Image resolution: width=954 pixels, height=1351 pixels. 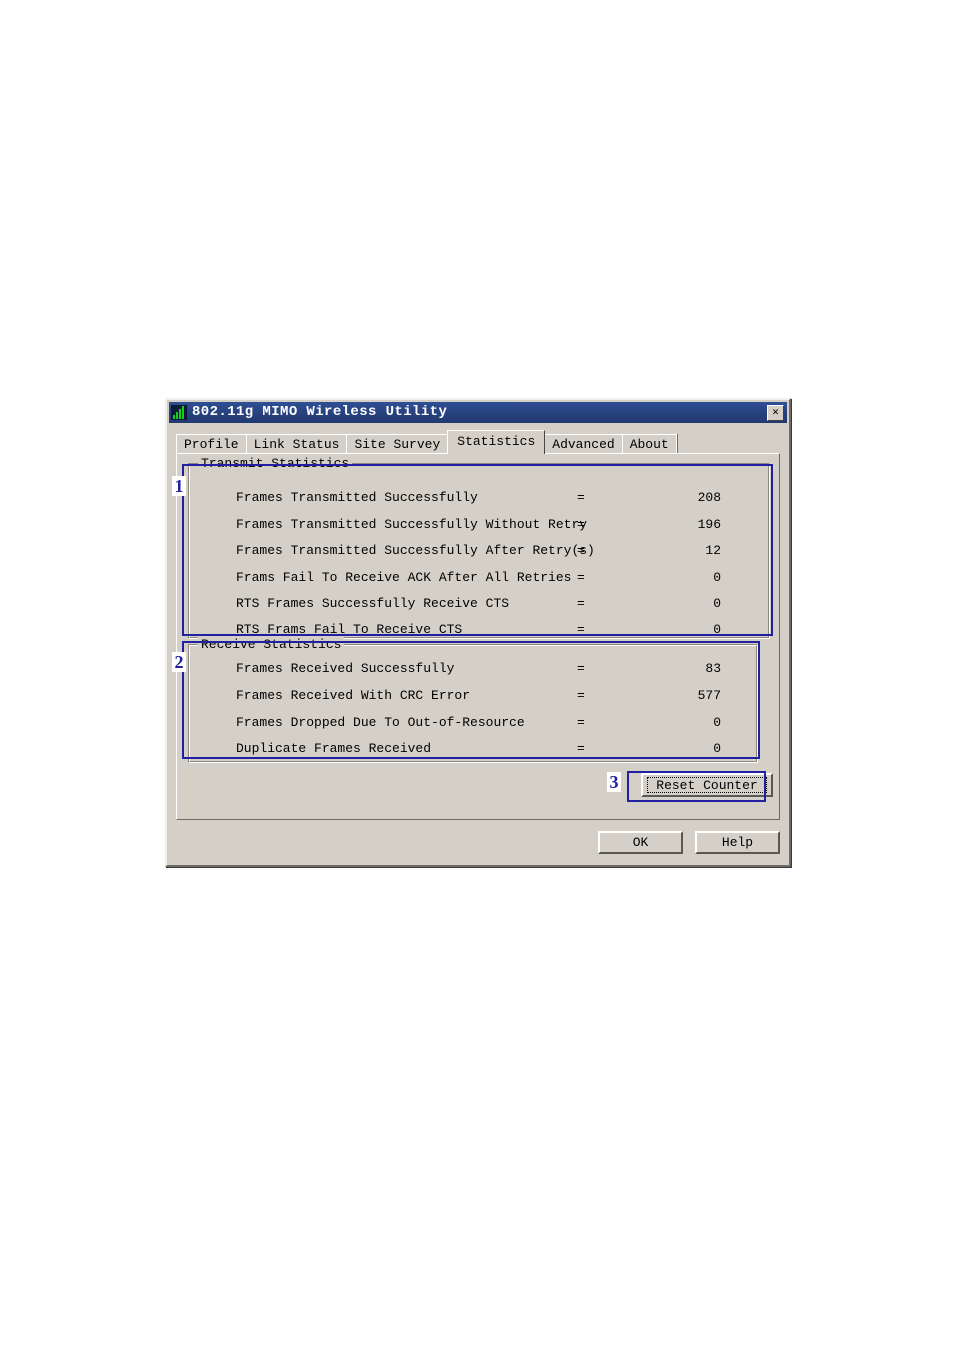 I want to click on tab-profile: Profile, so click(x=211, y=444).